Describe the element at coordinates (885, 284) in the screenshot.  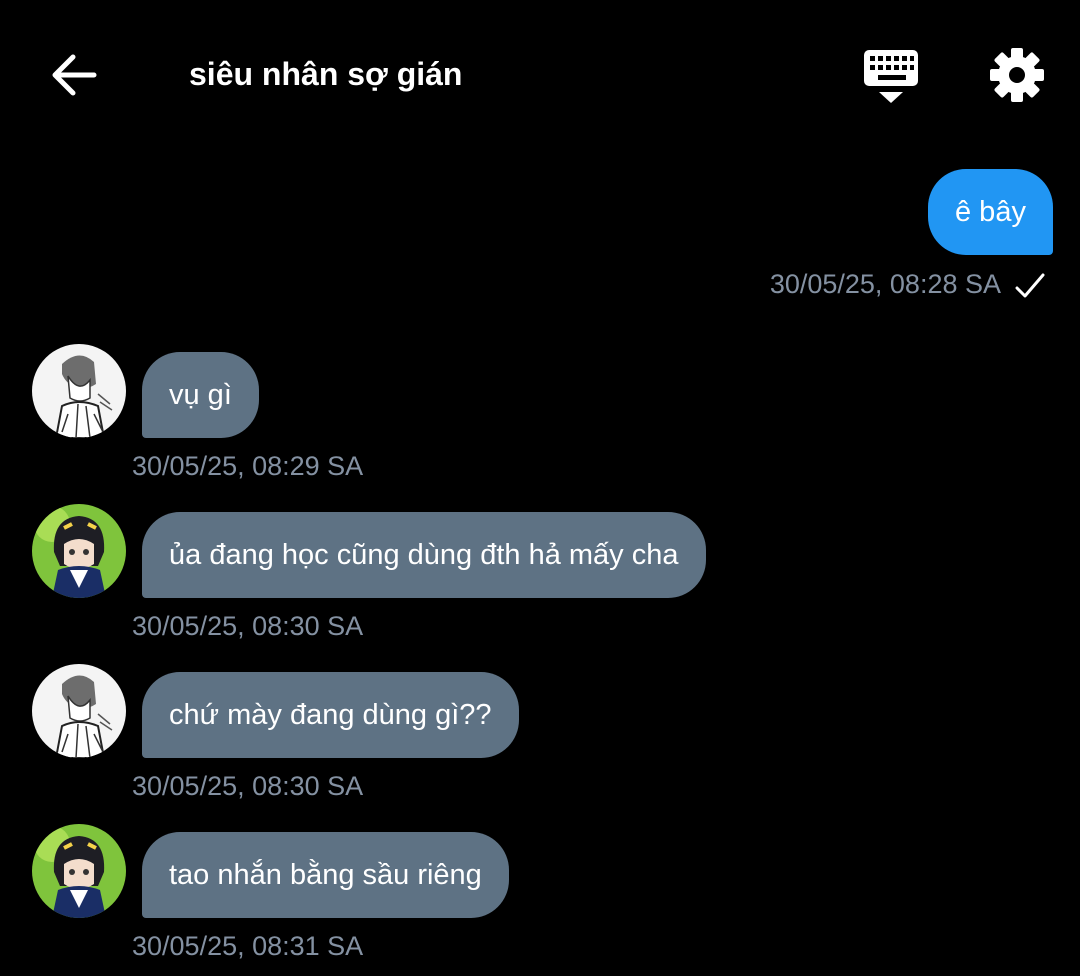
I see `message-timestamp: 30/05/25, 08:28 SA` at that location.